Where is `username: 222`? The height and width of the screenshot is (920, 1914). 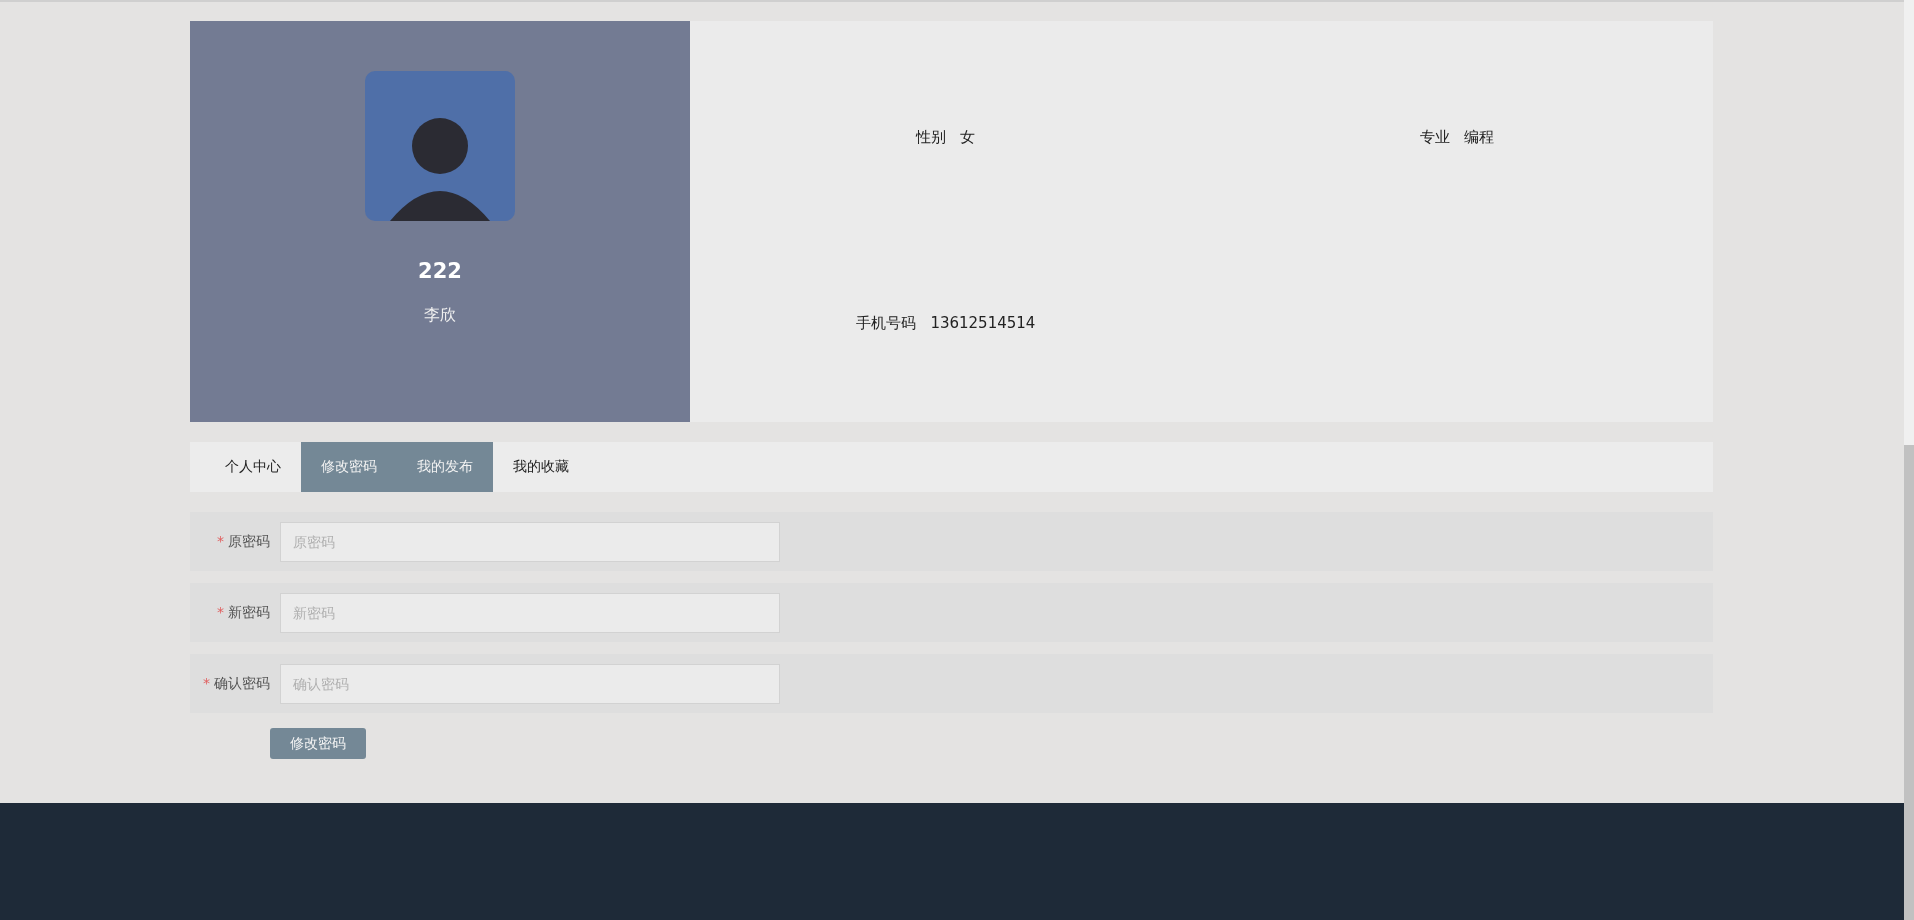
username: 222 is located at coordinates (440, 271).